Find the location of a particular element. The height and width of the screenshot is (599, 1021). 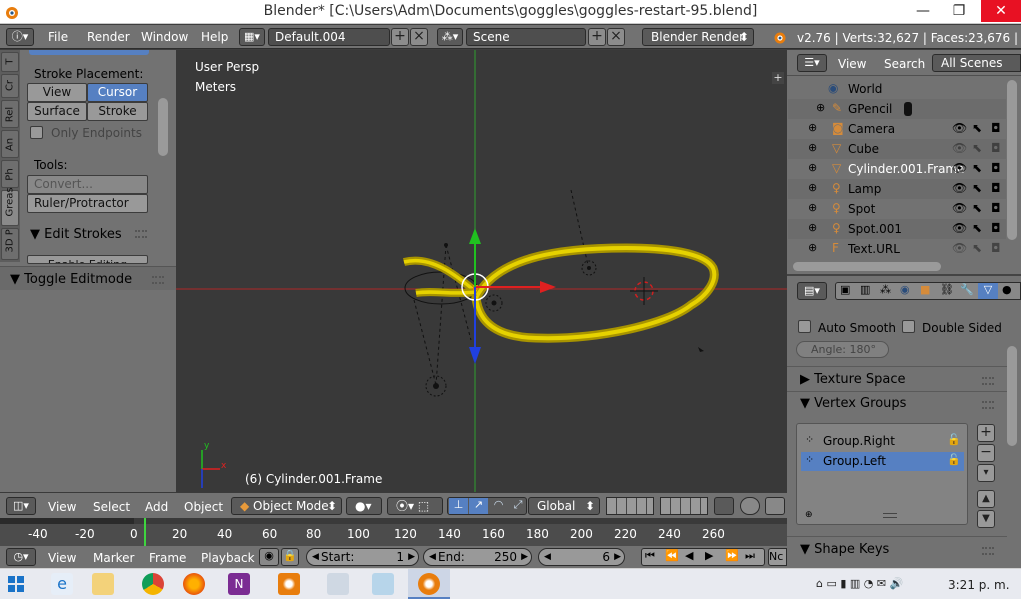

outliner-item-cube: ⊕ ▽ Cube 👁 ⬉ ◘ is located at coordinates (897, 149).